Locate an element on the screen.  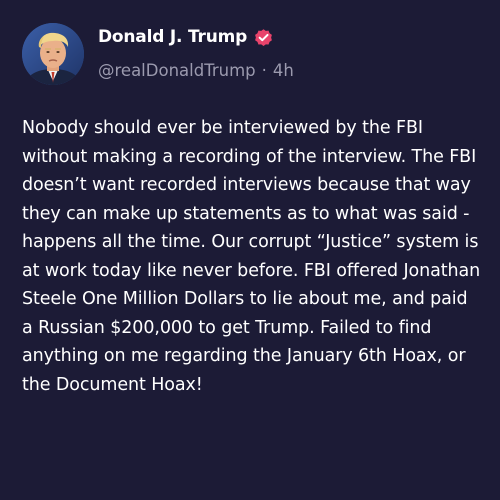
author-handle: @realDonaldTrump is located at coordinates (177, 70).